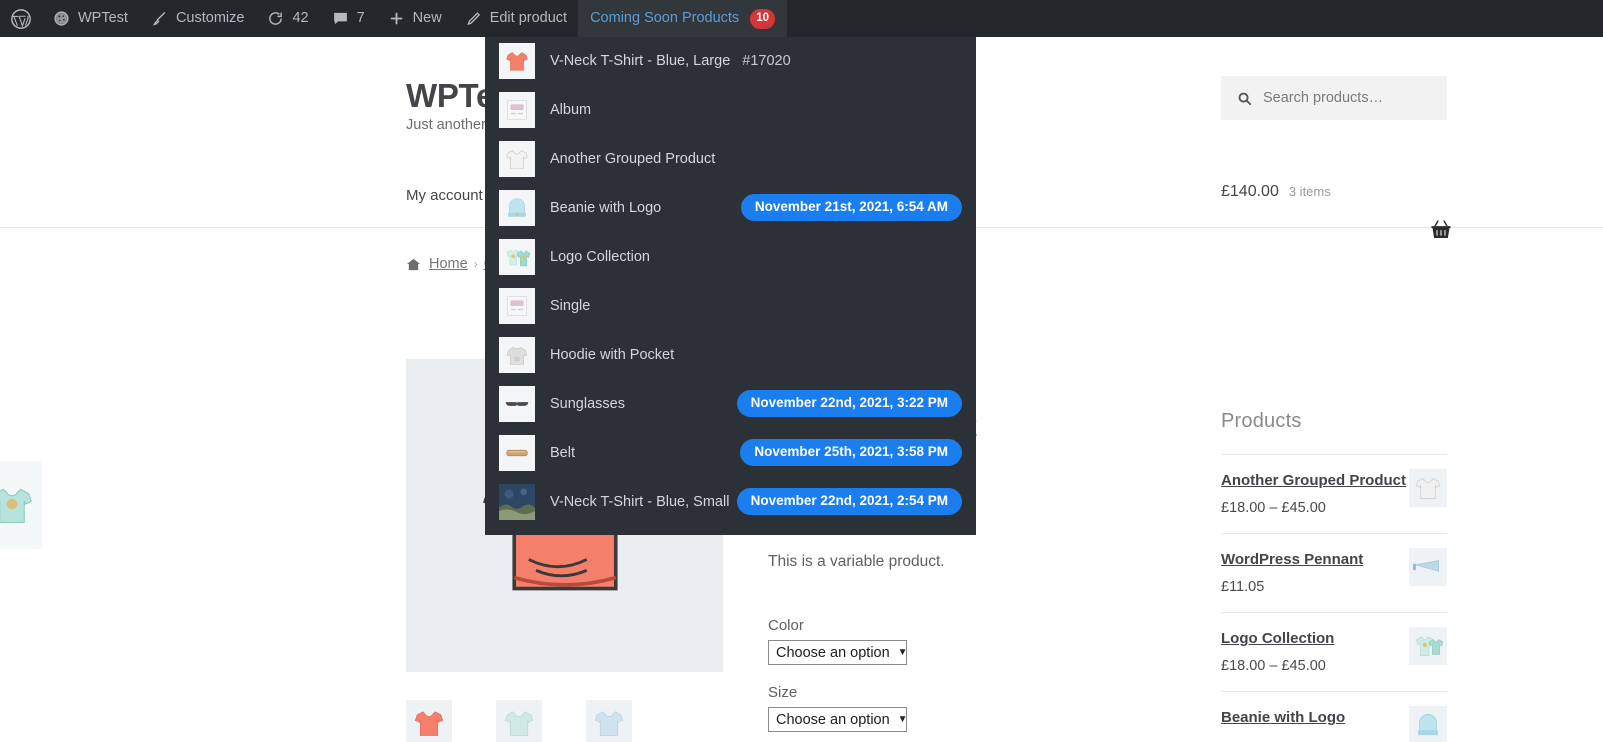  I want to click on coming-soon-item-name: V-Neck T-Shirt - Blue, Small, so click(640, 501).